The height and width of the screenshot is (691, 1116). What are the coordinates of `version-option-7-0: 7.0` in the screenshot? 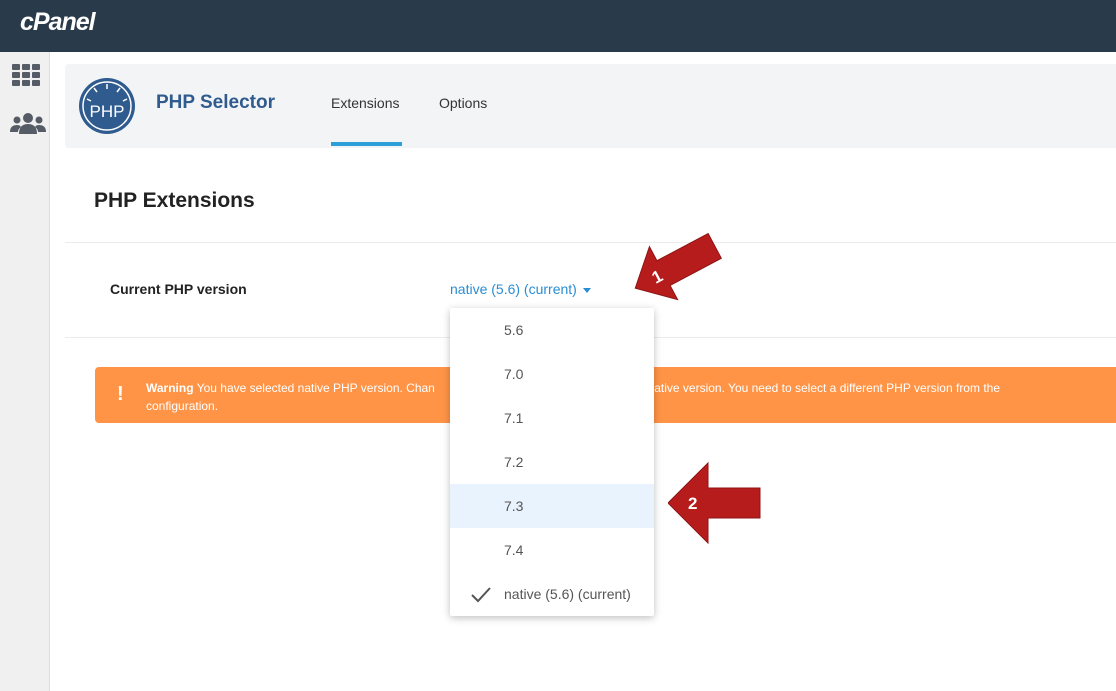 It's located at (552, 374).